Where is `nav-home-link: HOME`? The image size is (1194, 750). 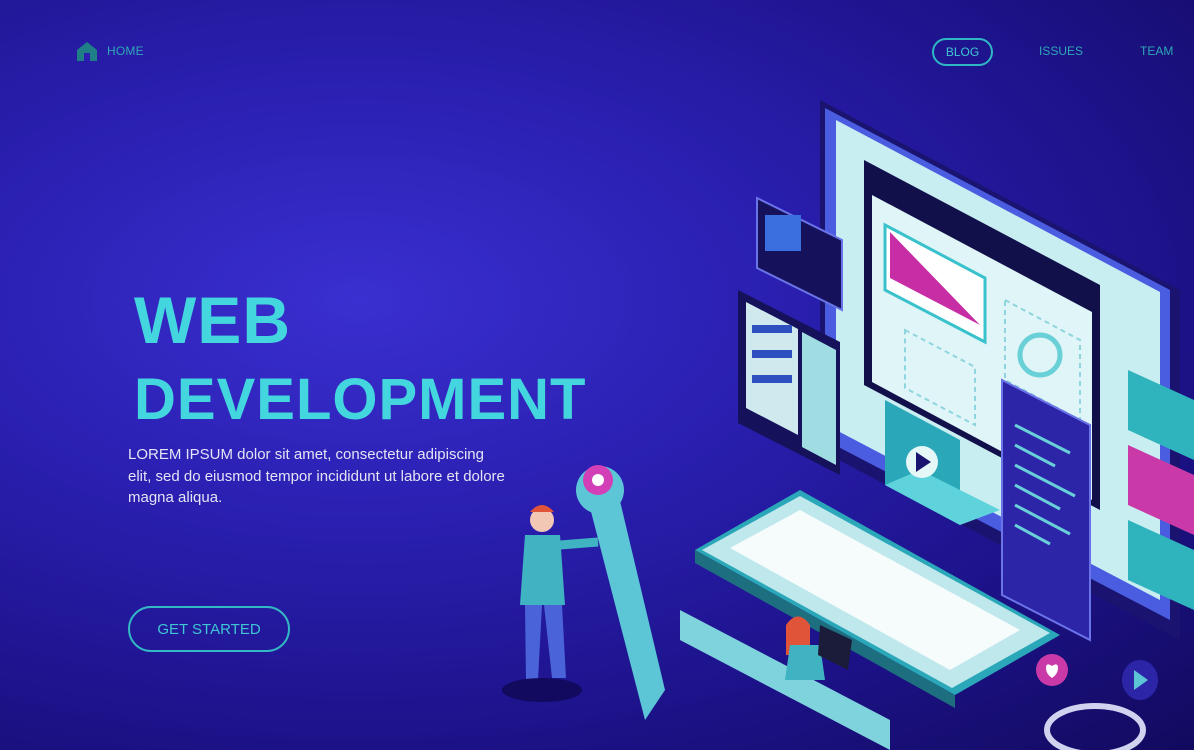
nav-home-link: HOME is located at coordinates (110, 51).